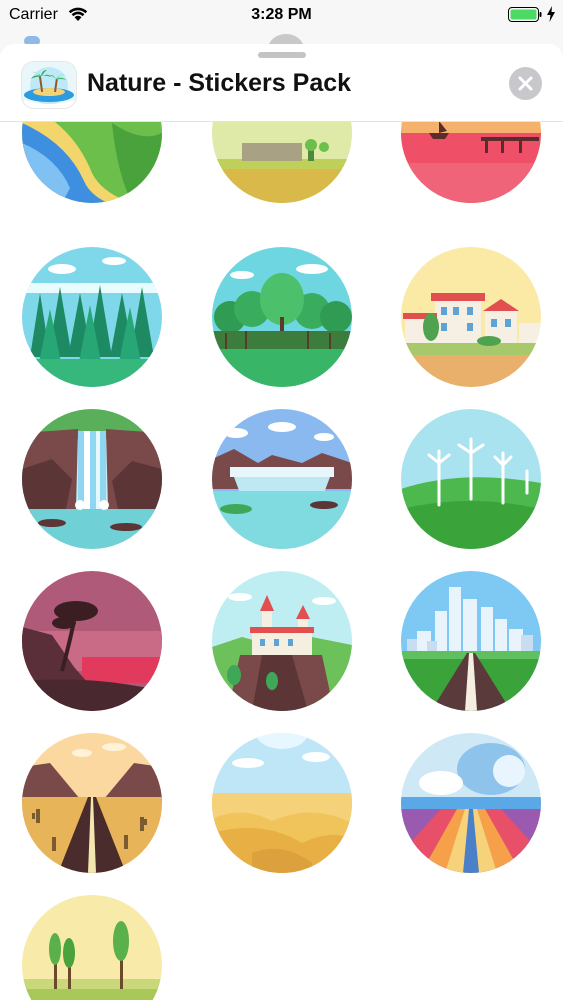 The image size is (563, 1000). Describe the element at coordinates (49, 85) in the screenshot. I see `beach-island-icon` at that location.